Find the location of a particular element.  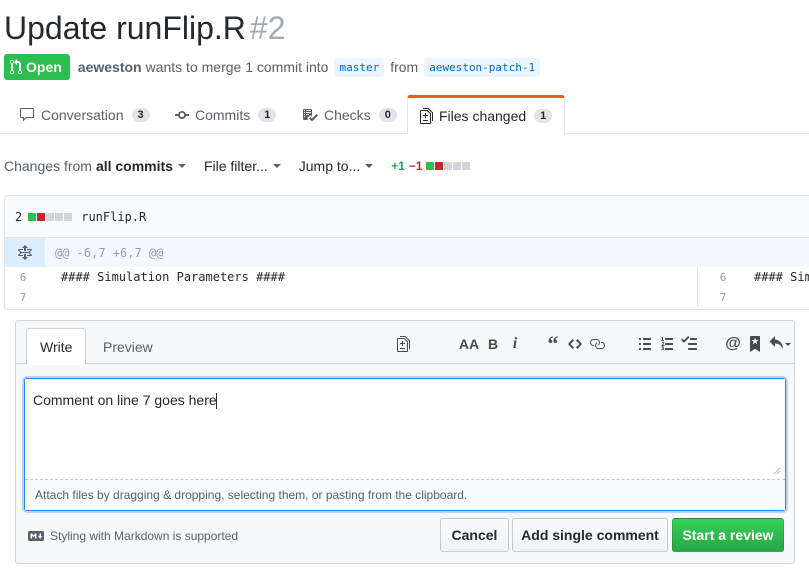

tab-count: 3 is located at coordinates (140, 114).